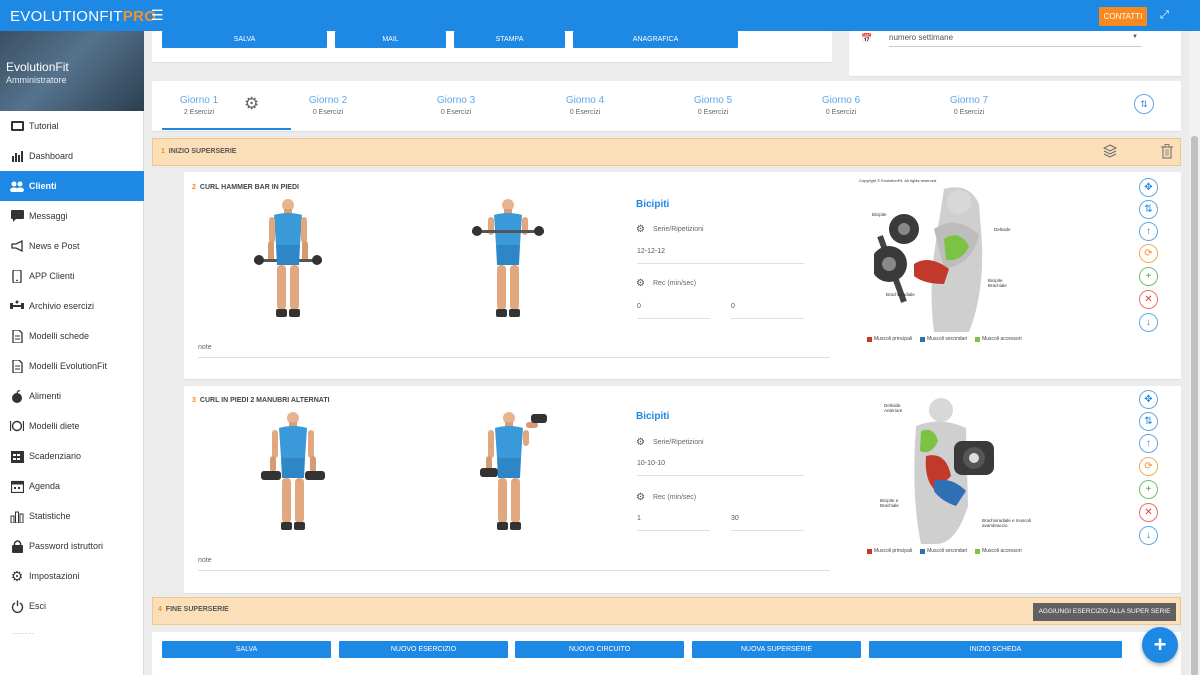  I want to click on sidebar-item-modelli-schede: Modelli schede, so click(72, 336).